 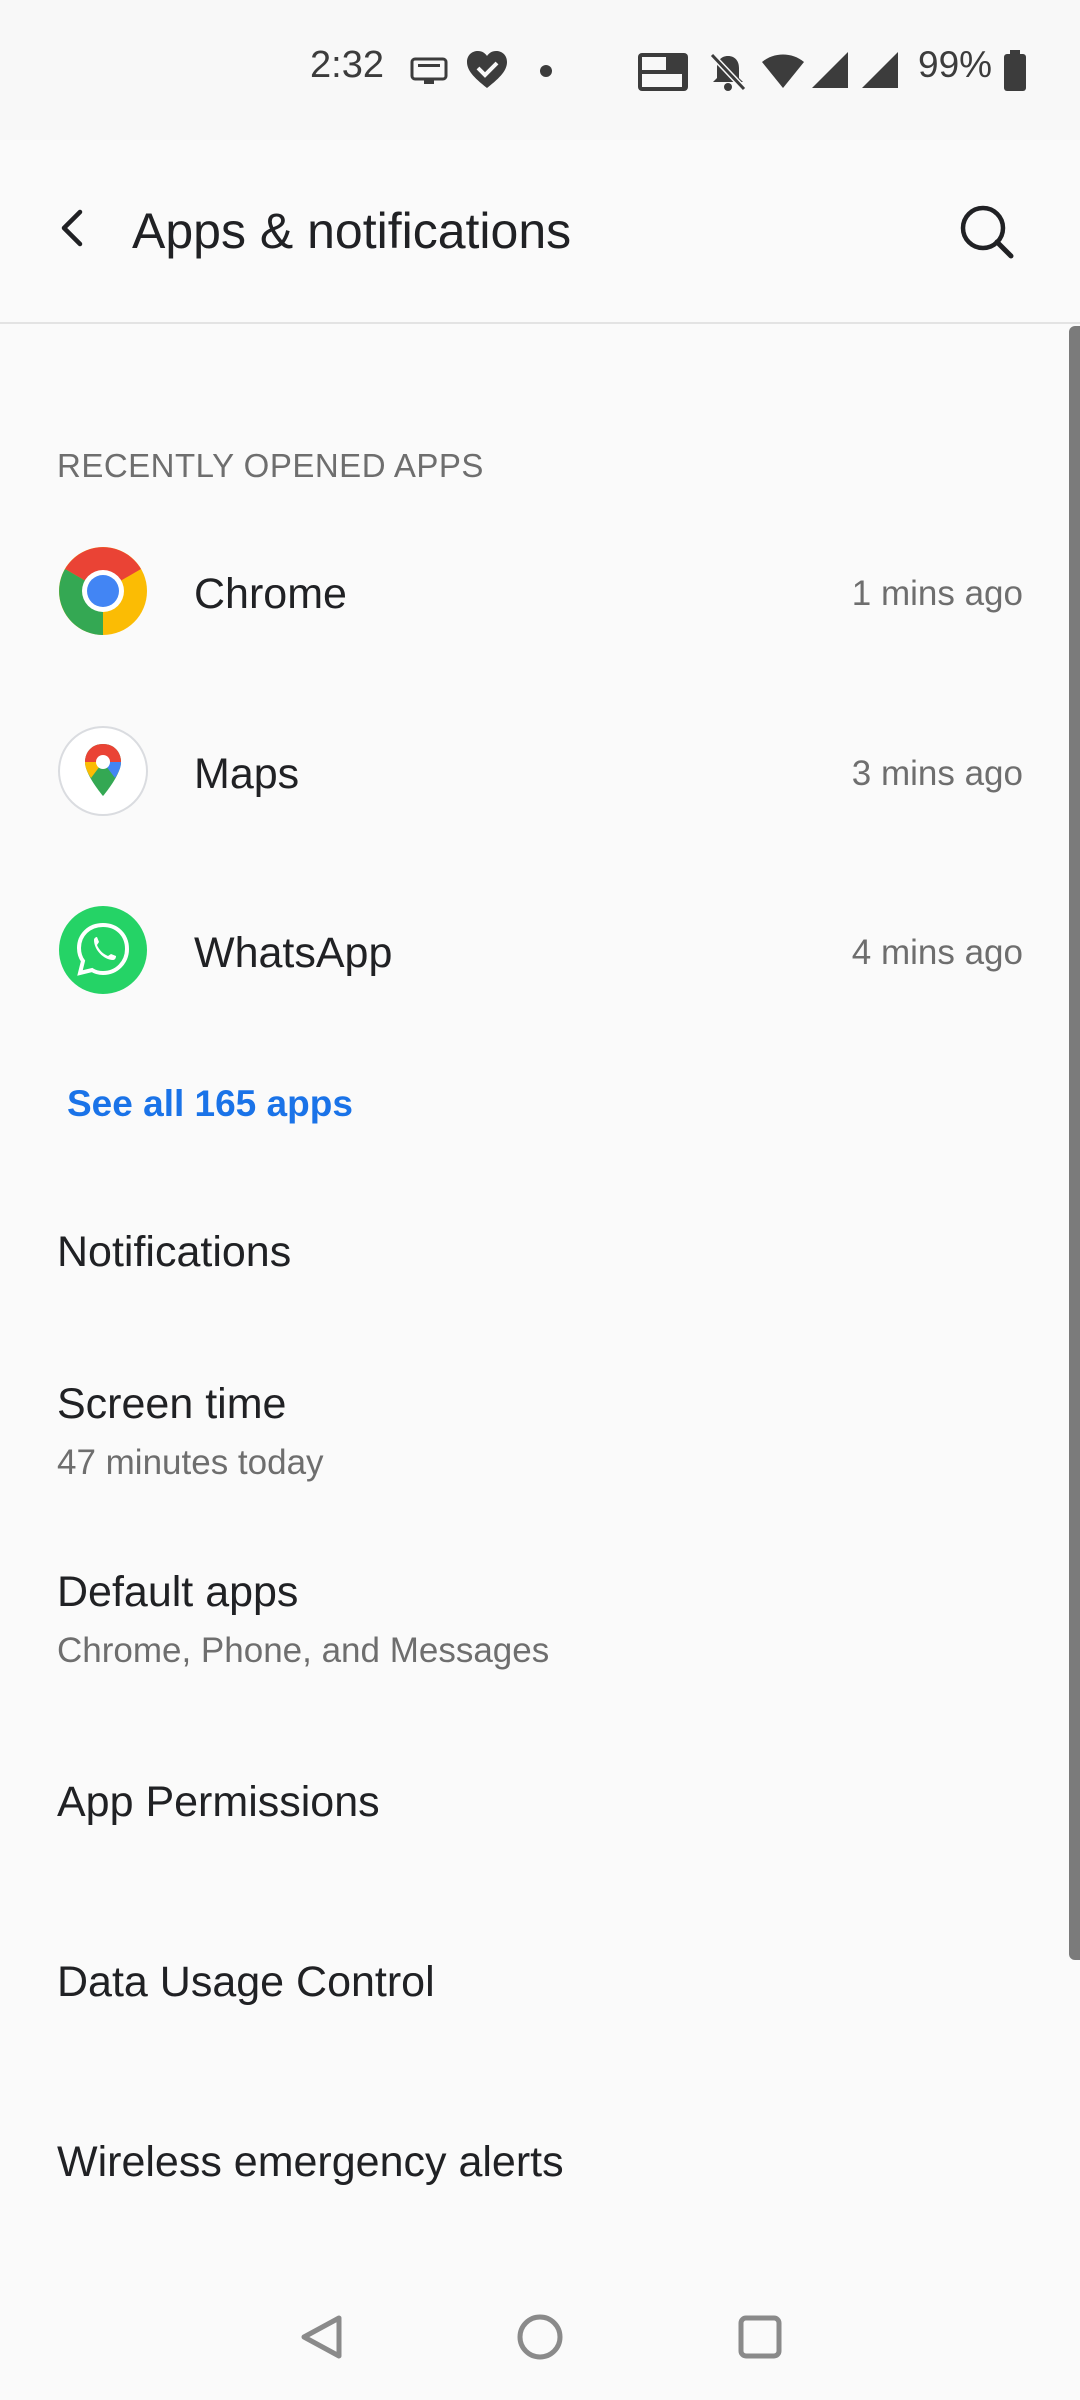 I want to click on app-last-opened: 1 mins ago, so click(x=937, y=593).